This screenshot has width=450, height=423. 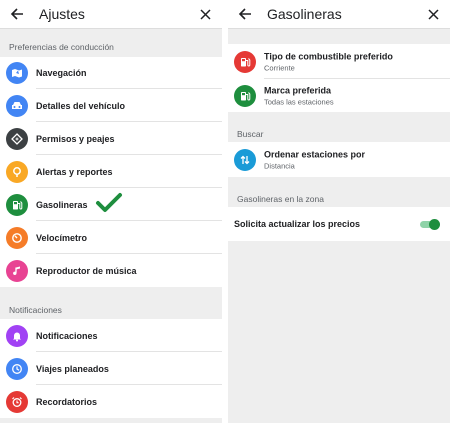 I want to click on item-label: Detalles del vehículo, so click(x=81, y=105).